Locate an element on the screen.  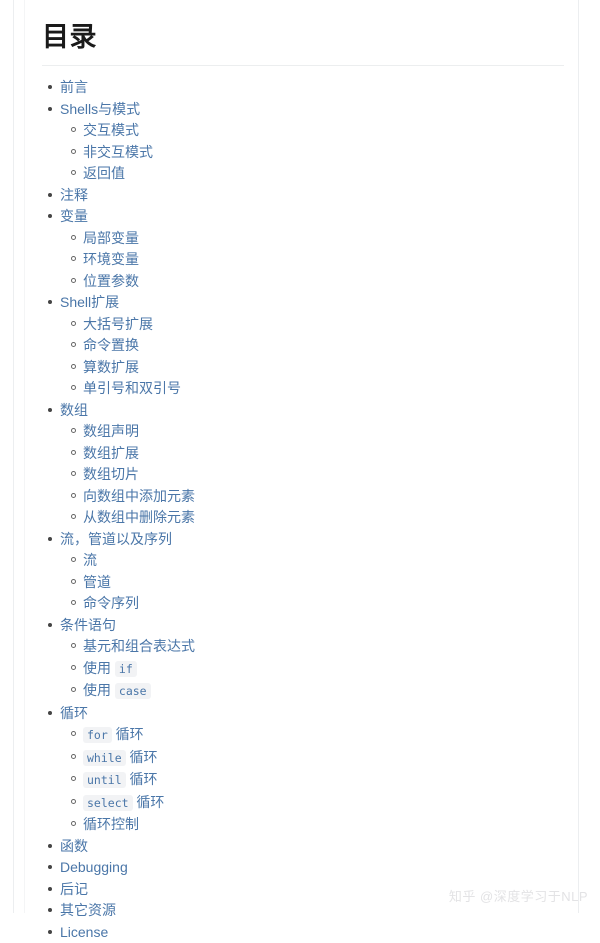
inline-code: if is located at coordinates (126, 669).